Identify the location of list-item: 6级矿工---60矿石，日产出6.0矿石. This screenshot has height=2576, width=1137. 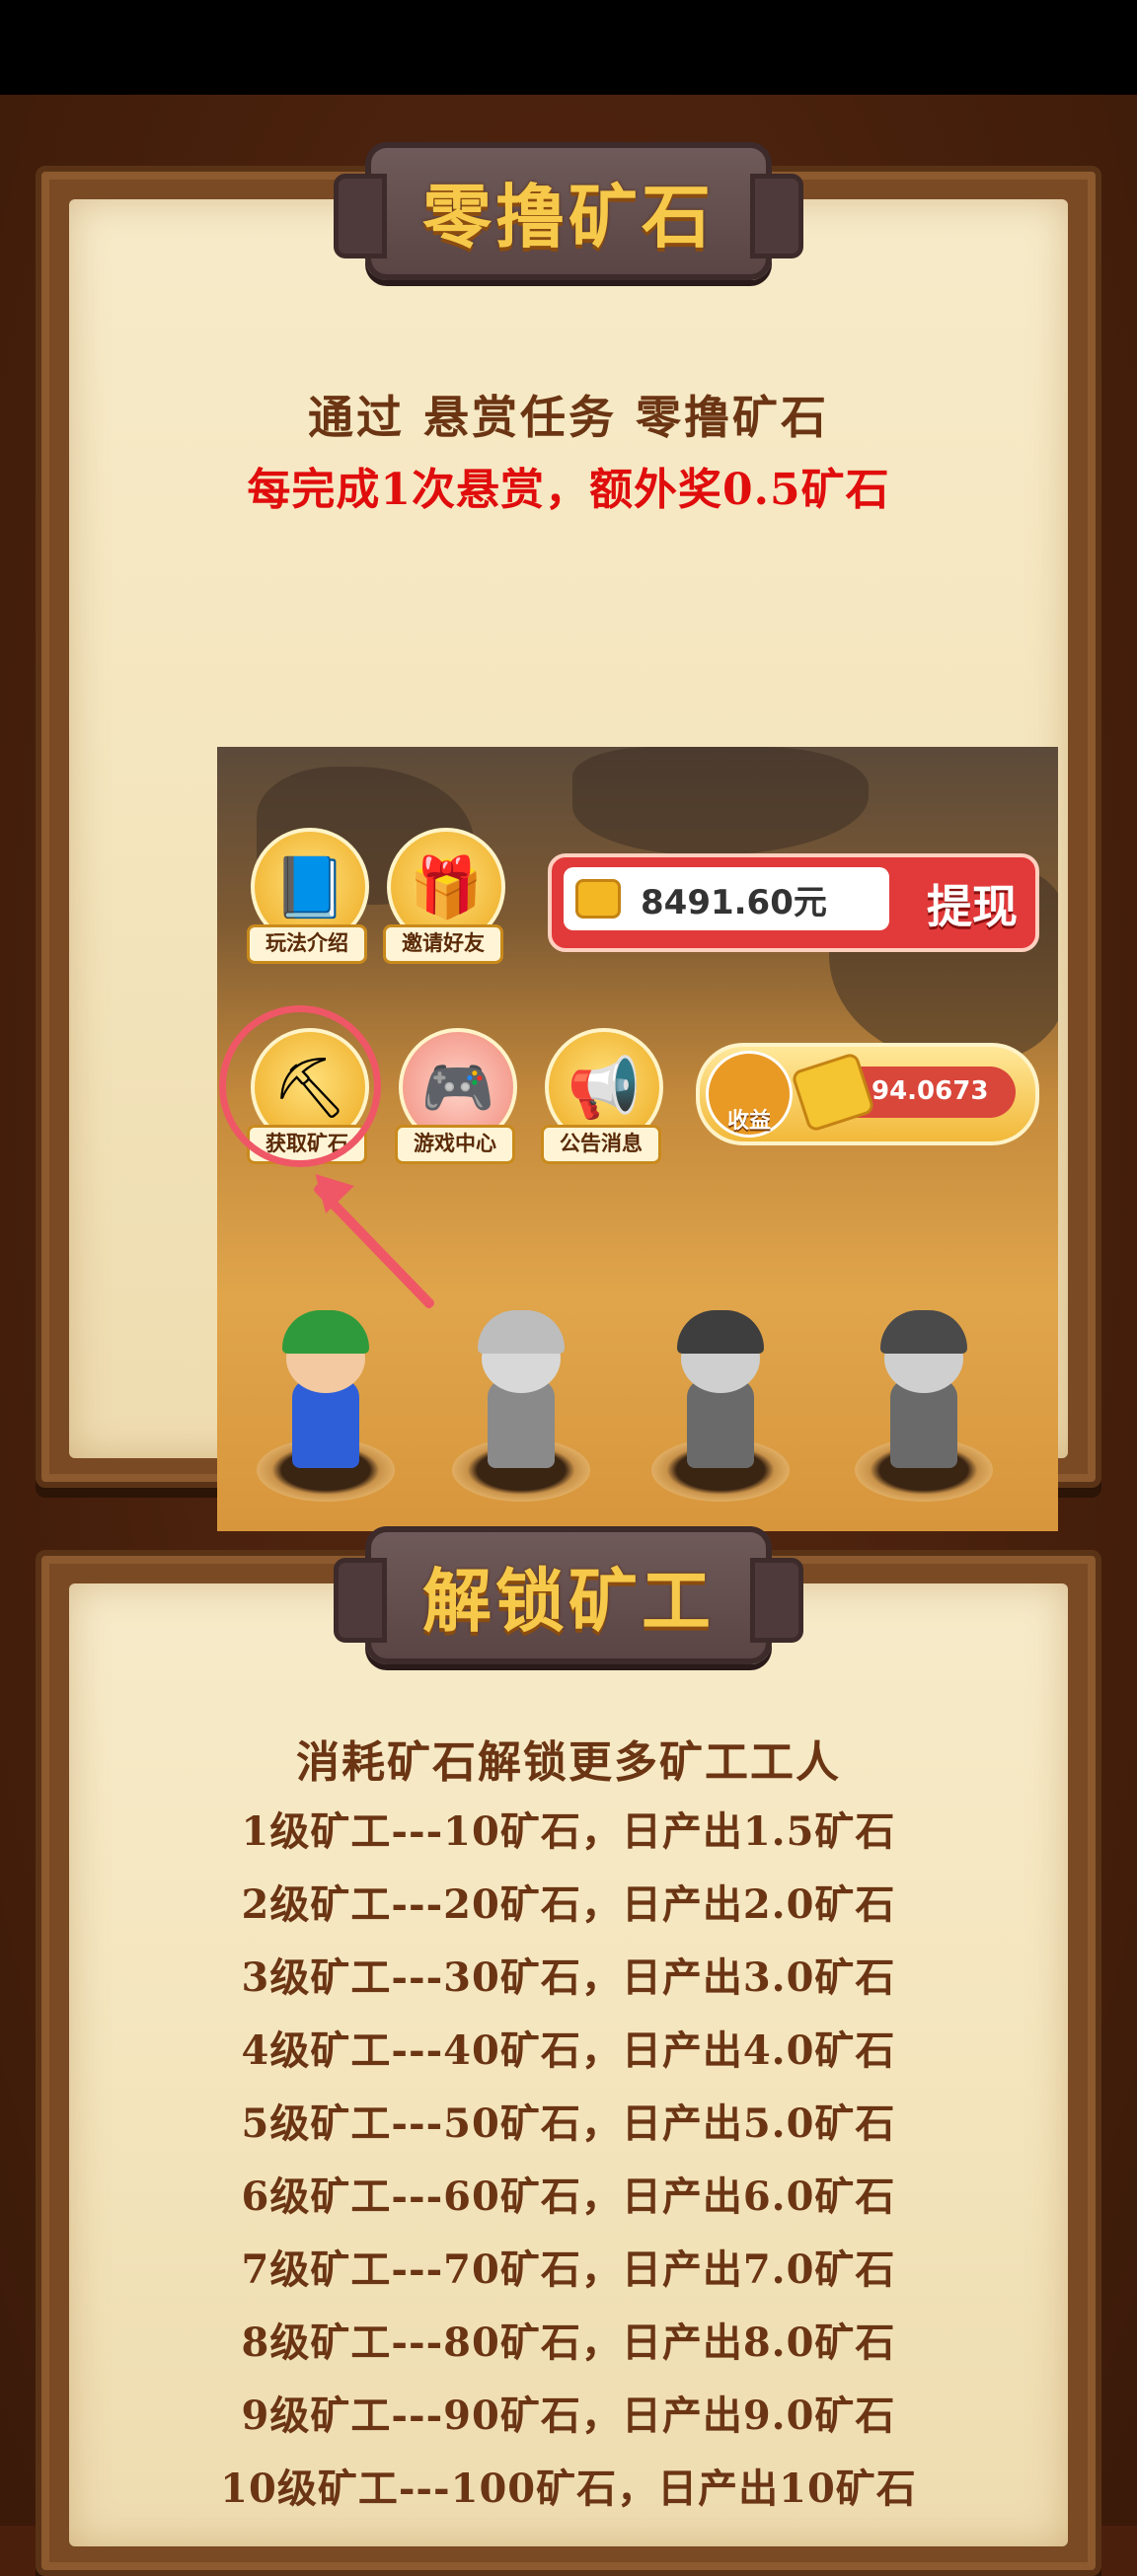
(568, 2196).